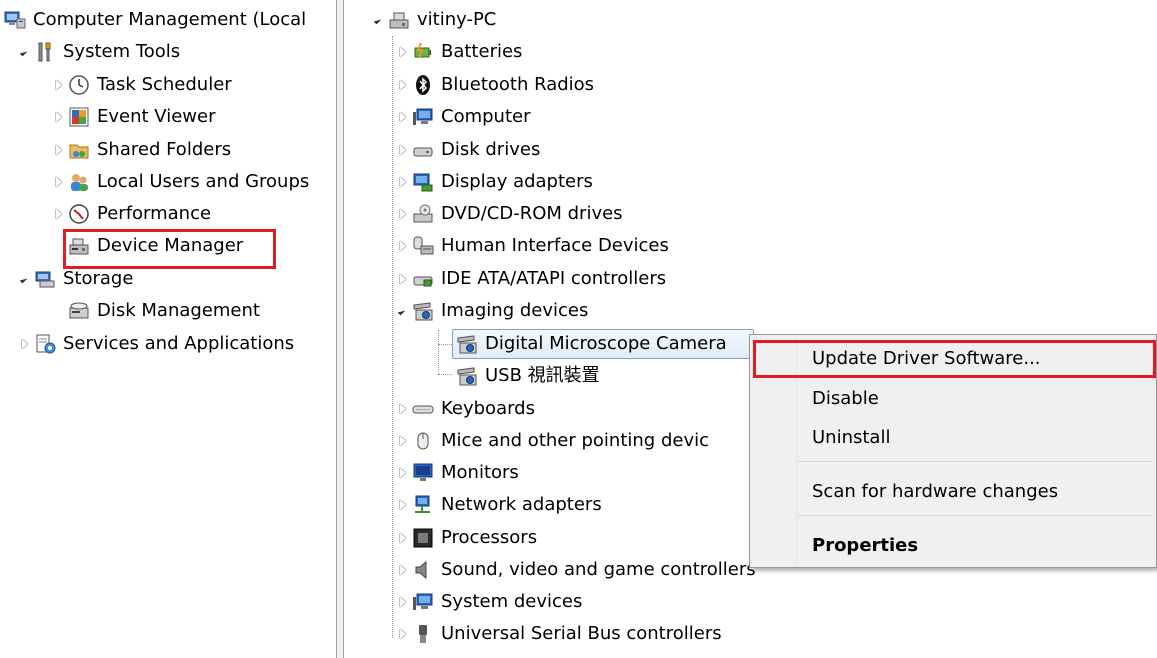  What do you see at coordinates (489, 537) in the screenshot?
I see `tree-label: Processors` at bounding box center [489, 537].